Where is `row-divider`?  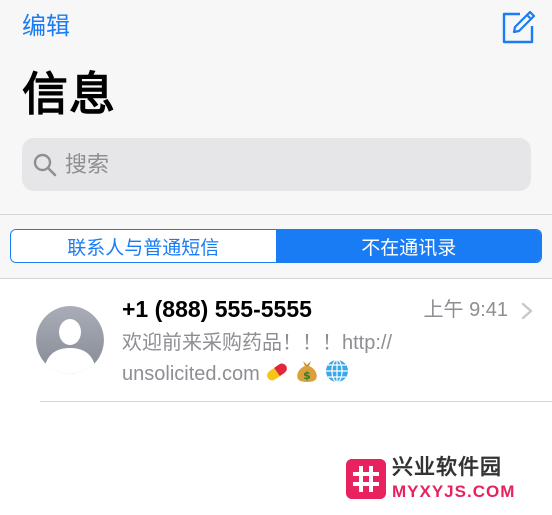
row-divider is located at coordinates (296, 401).